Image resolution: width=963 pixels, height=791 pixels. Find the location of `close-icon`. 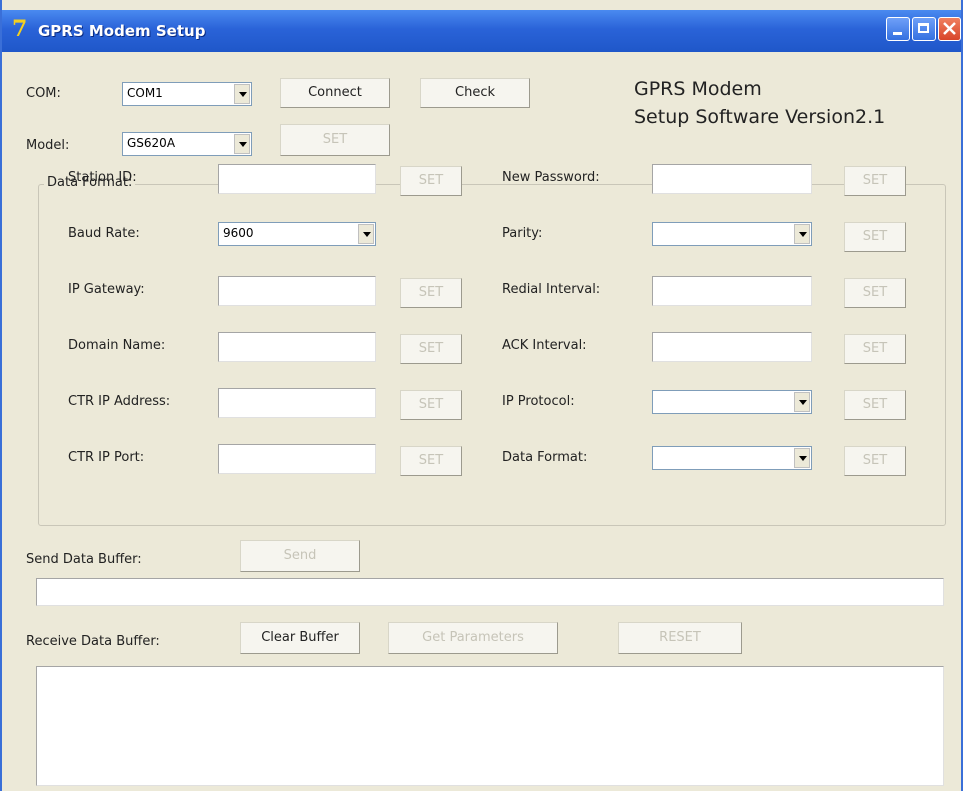

close-icon is located at coordinates (949, 28).